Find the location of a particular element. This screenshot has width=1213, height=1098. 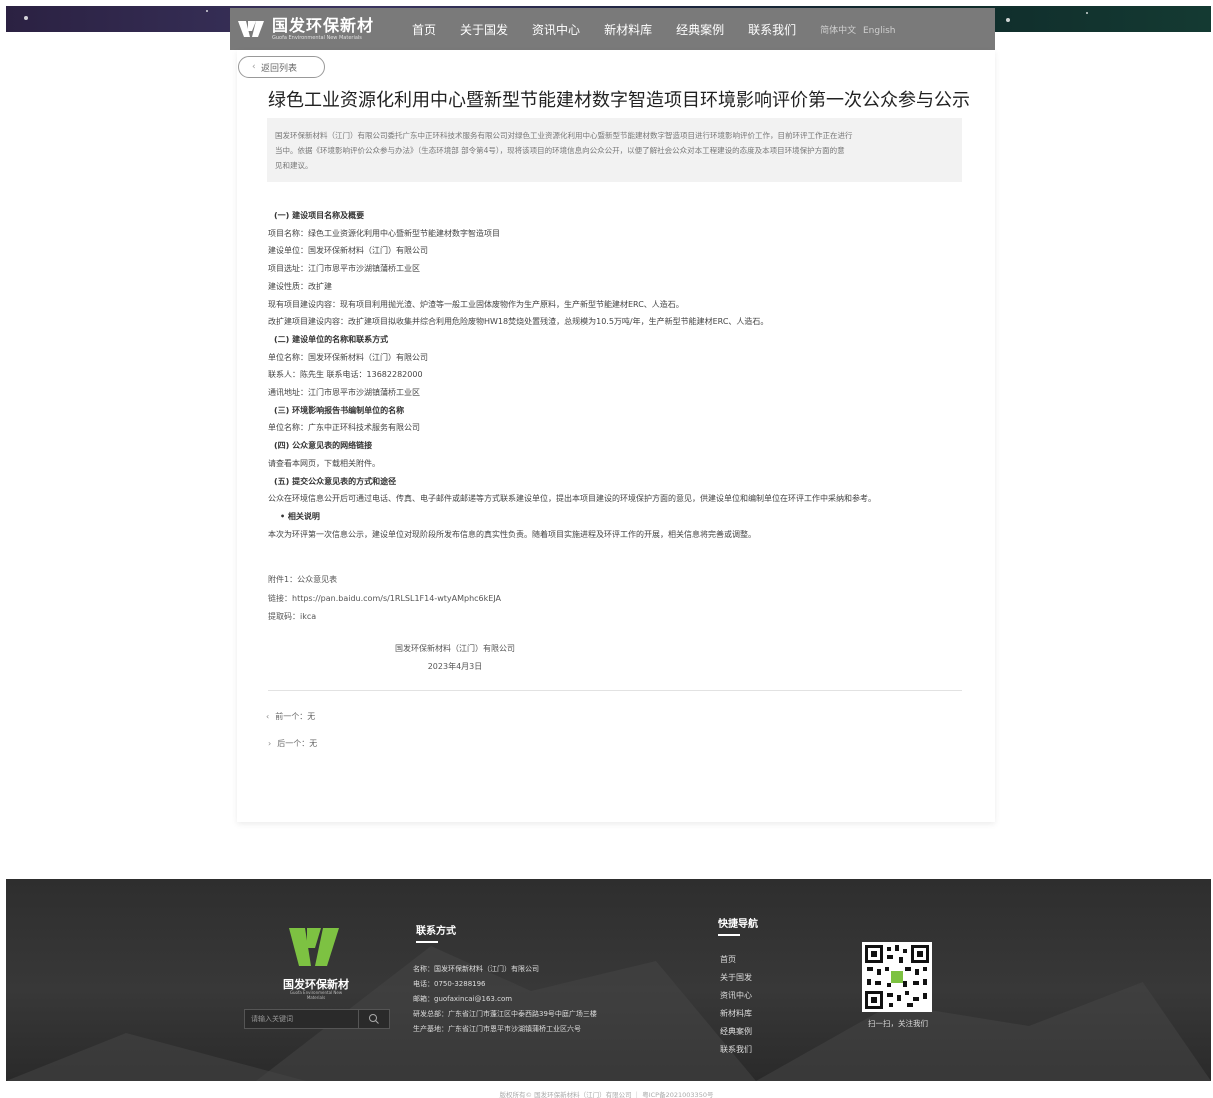

copyright: 版权所有© 国发环保新材料（江门）有限公司 ｜ 粤ICP备2021003350号 is located at coordinates (606, 1094).